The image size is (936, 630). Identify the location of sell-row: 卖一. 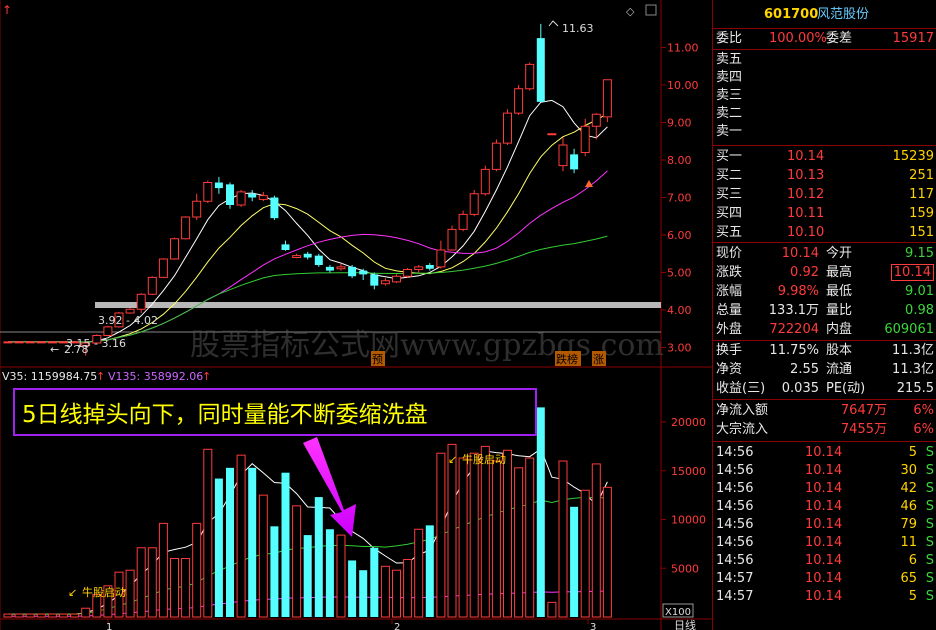
(824, 132).